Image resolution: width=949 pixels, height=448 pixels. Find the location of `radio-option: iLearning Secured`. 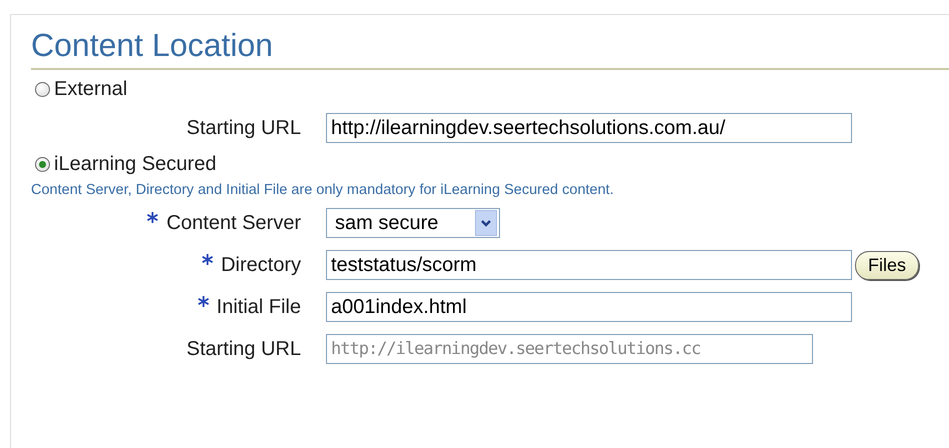

radio-option: iLearning Secured is located at coordinates (492, 164).